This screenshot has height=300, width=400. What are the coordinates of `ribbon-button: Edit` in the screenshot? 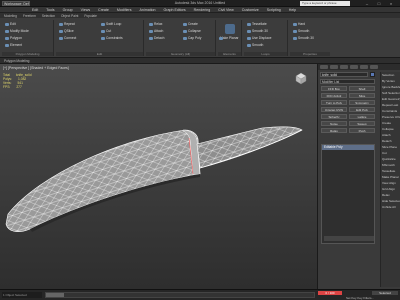 It's located at (10, 24).